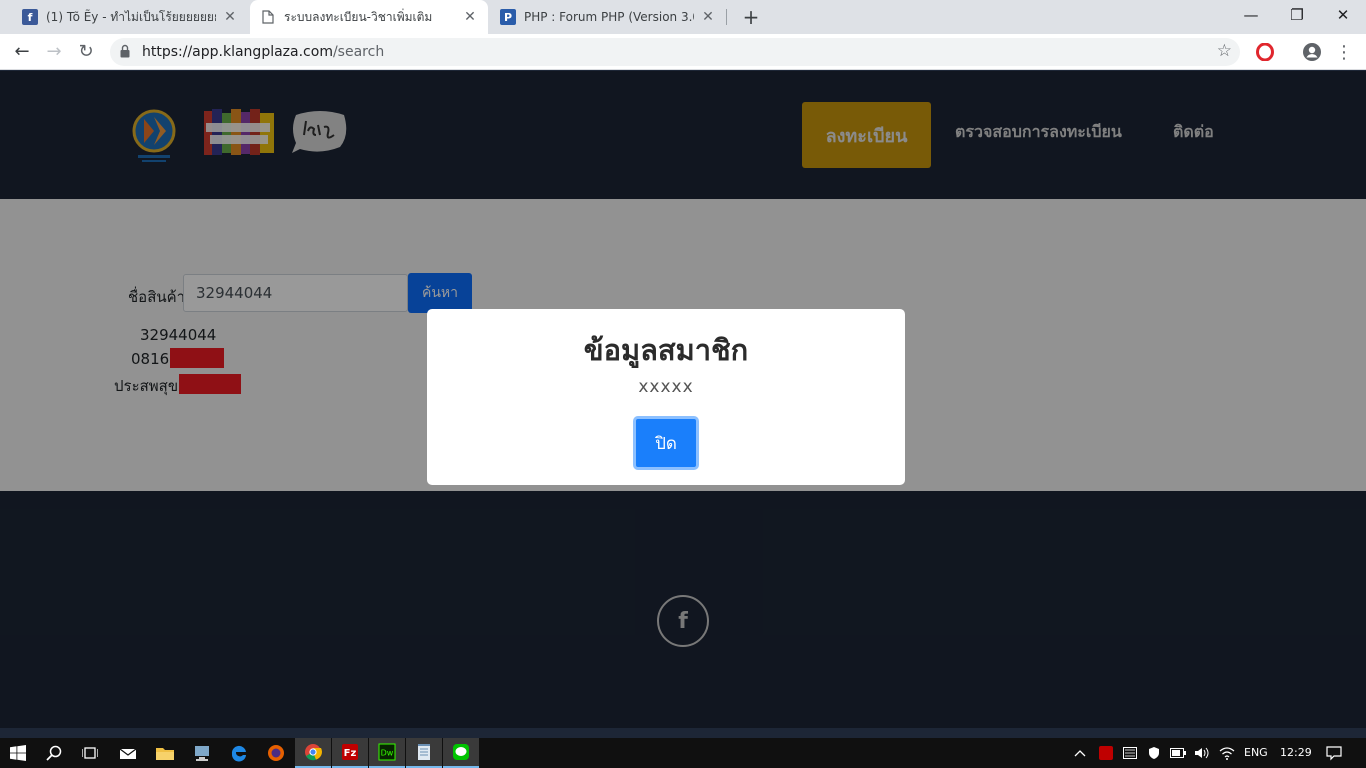 Image resolution: width=1366 pixels, height=768 pixels. Describe the element at coordinates (508, 17) in the screenshot. I see `php-icon: P` at that location.